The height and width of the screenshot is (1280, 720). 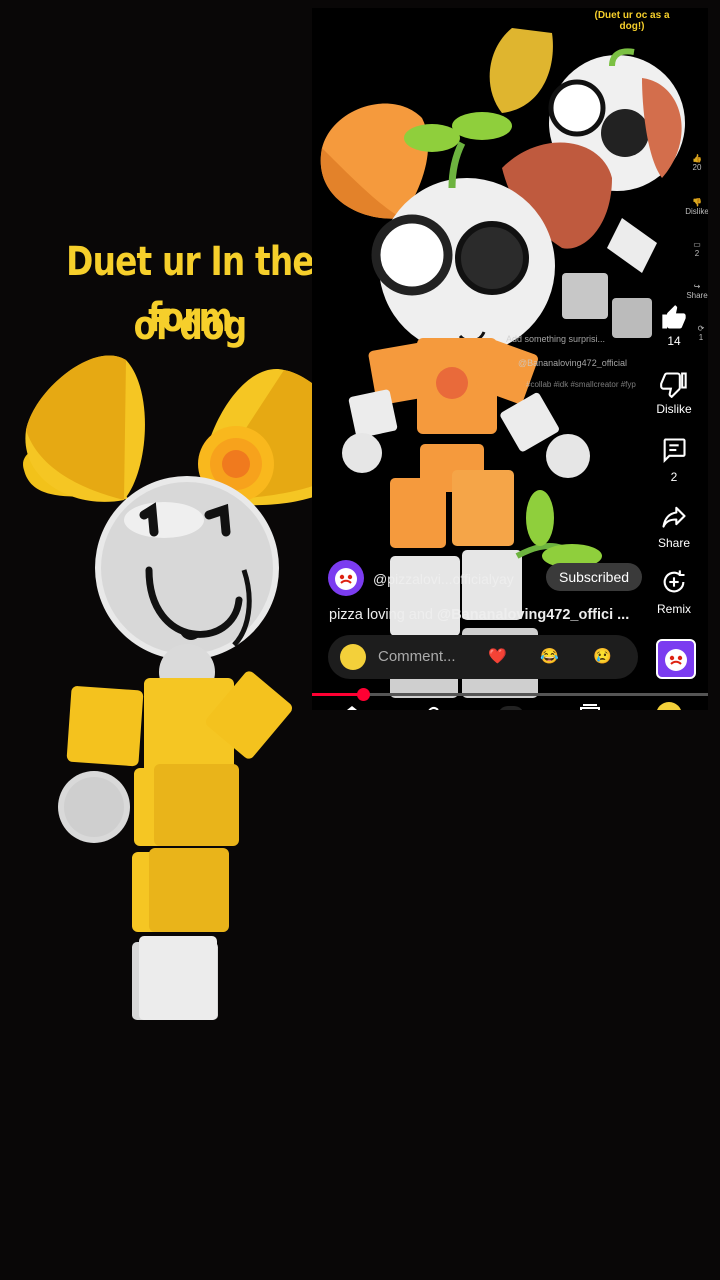 I want to click on remix-icon, so click(x=674, y=581).